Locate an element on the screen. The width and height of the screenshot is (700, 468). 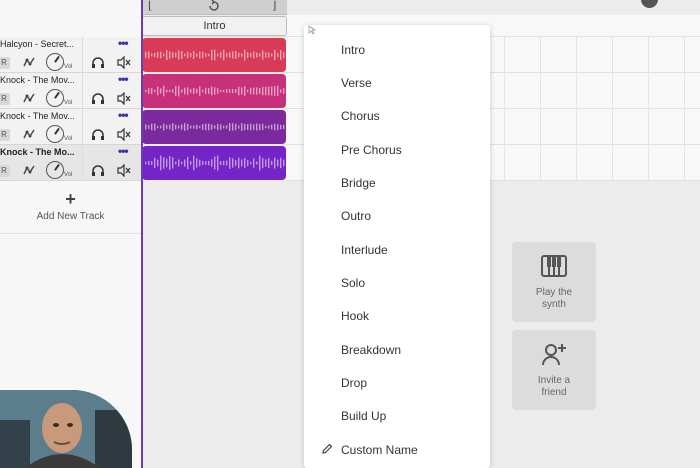
menu-item-solo: Solo is located at coordinates (397, 283).